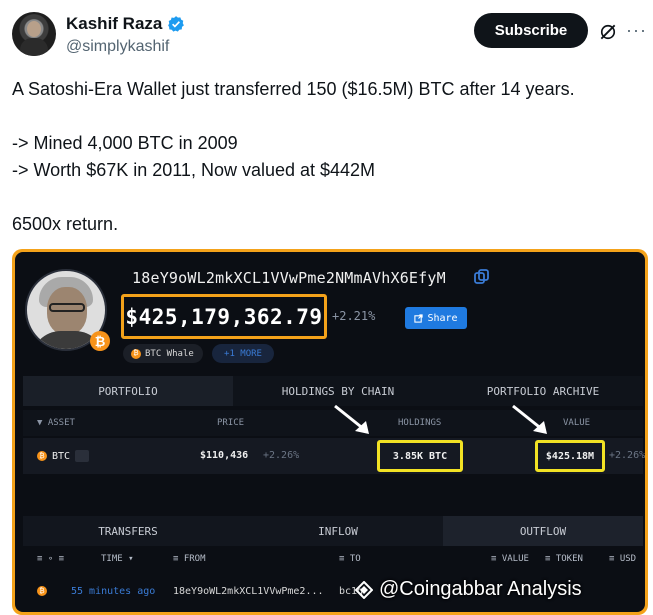  I want to click on author-avatar, so click(34, 34).